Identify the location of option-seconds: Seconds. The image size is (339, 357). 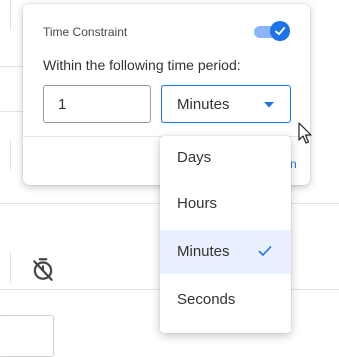
(225, 300).